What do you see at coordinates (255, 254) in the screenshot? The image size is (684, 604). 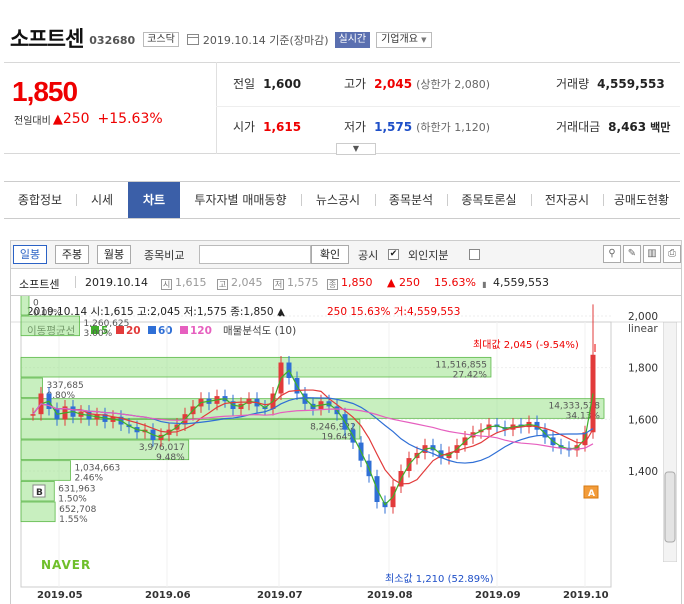 I see `compare-input` at bounding box center [255, 254].